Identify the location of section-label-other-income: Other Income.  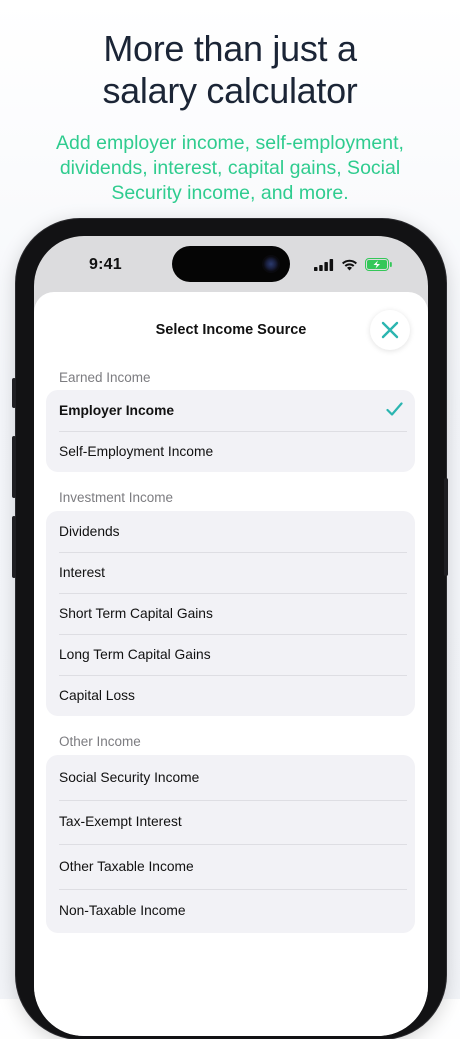
(100, 741).